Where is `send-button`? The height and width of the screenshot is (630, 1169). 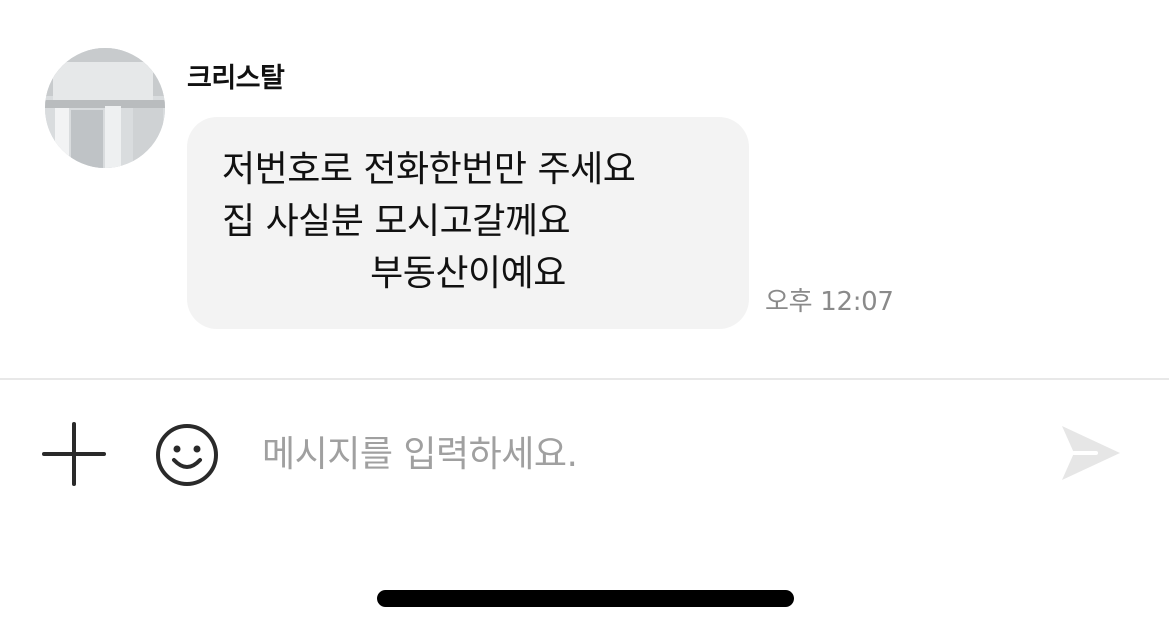 send-button is located at coordinates (1091, 453).